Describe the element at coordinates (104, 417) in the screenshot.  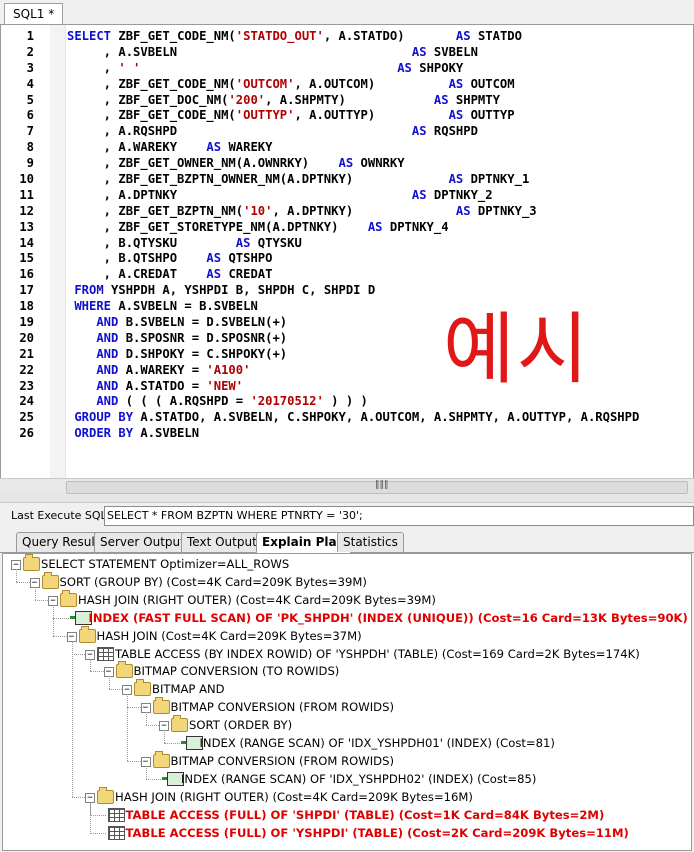
I see `sql-keyword: GROUP BY` at that location.